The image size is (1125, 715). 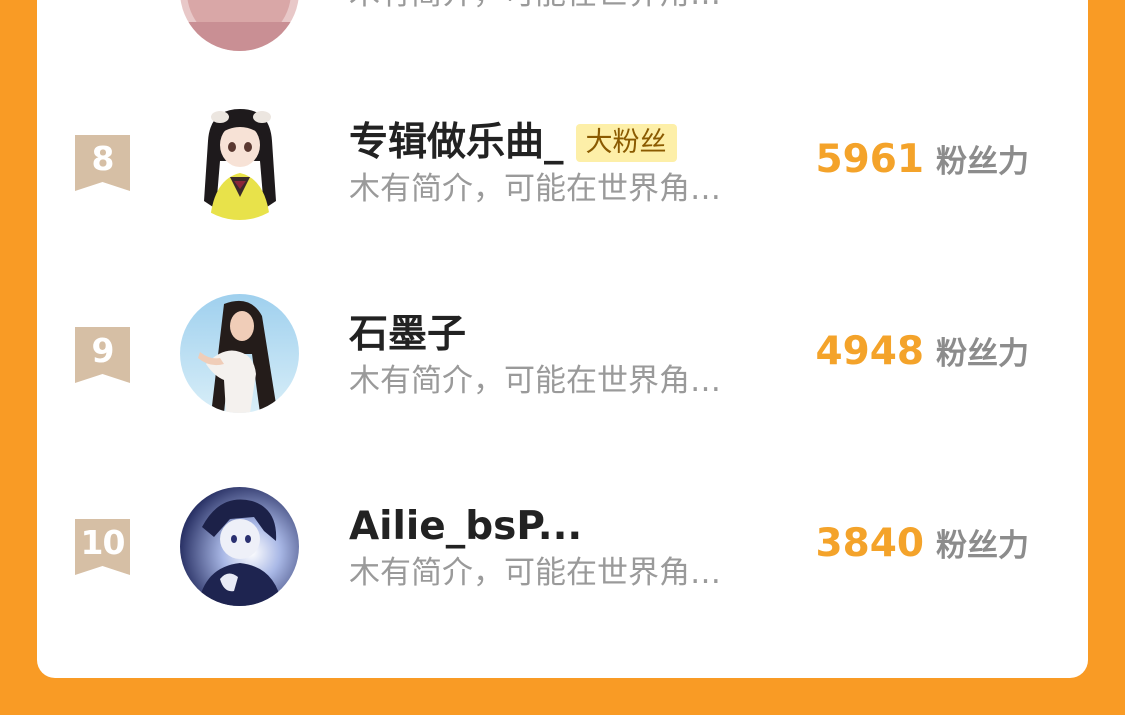 I want to click on anime-boy-avatar-icon, so click(x=239, y=546).